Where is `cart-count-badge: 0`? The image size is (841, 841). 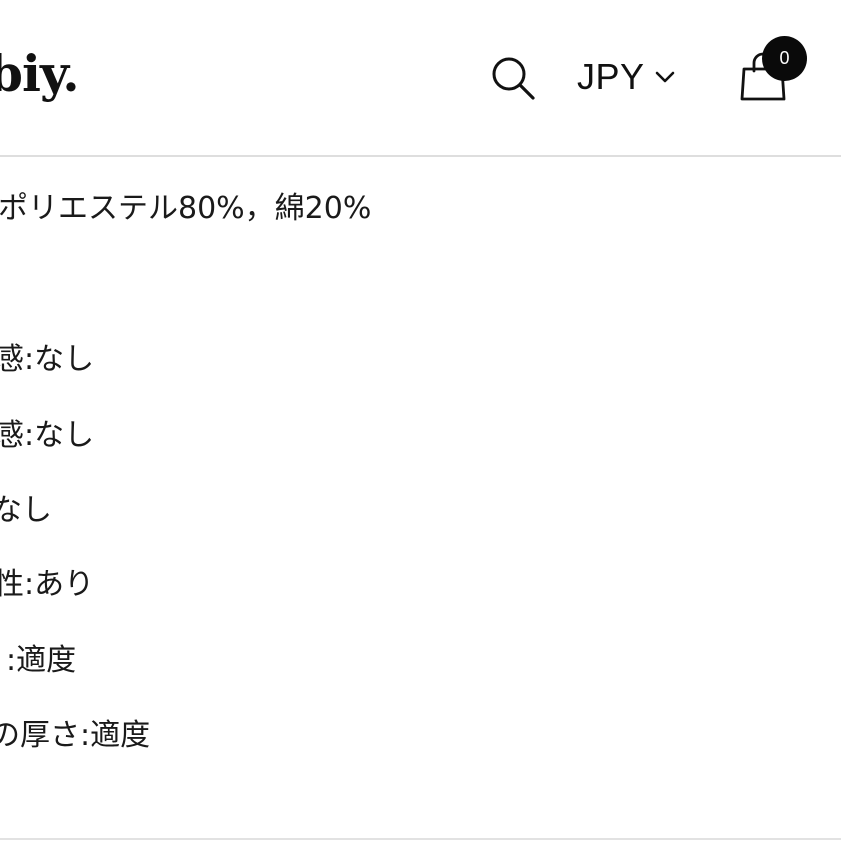
cart-count-badge: 0 is located at coordinates (784, 58).